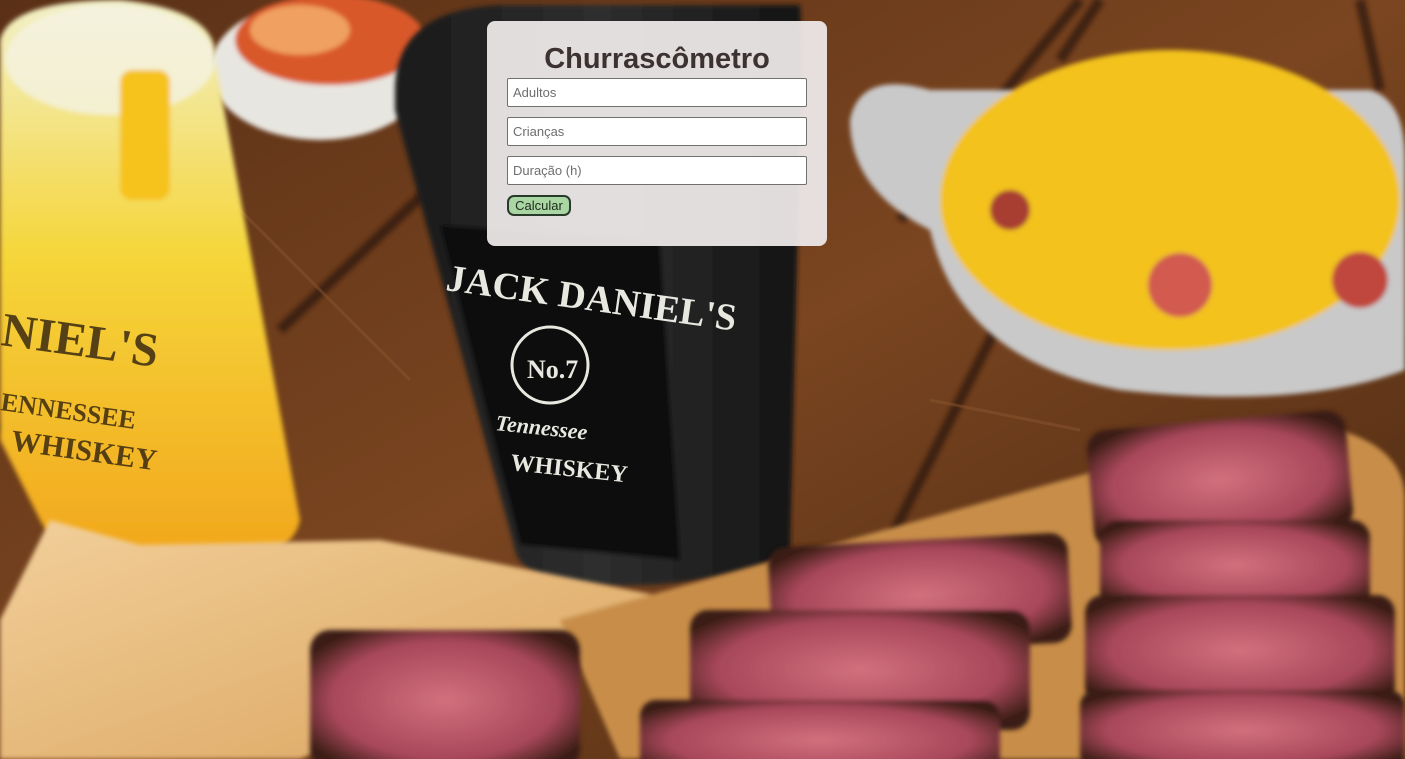  Describe the element at coordinates (657, 92) in the screenshot. I see `adults-input` at that location.